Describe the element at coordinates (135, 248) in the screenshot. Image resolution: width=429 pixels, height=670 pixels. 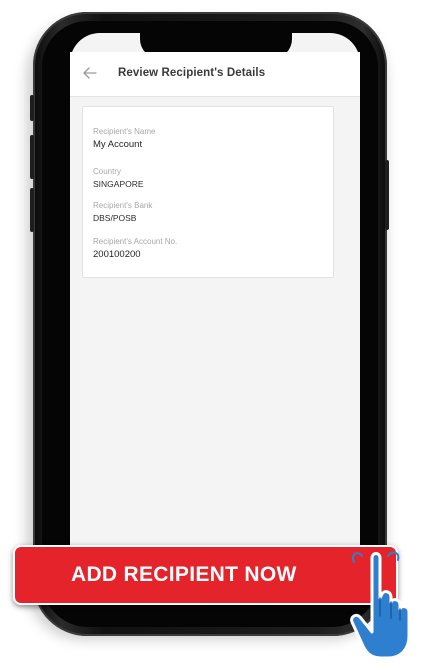
I see `account-number-field: Recipient's Account No. 200100200` at that location.